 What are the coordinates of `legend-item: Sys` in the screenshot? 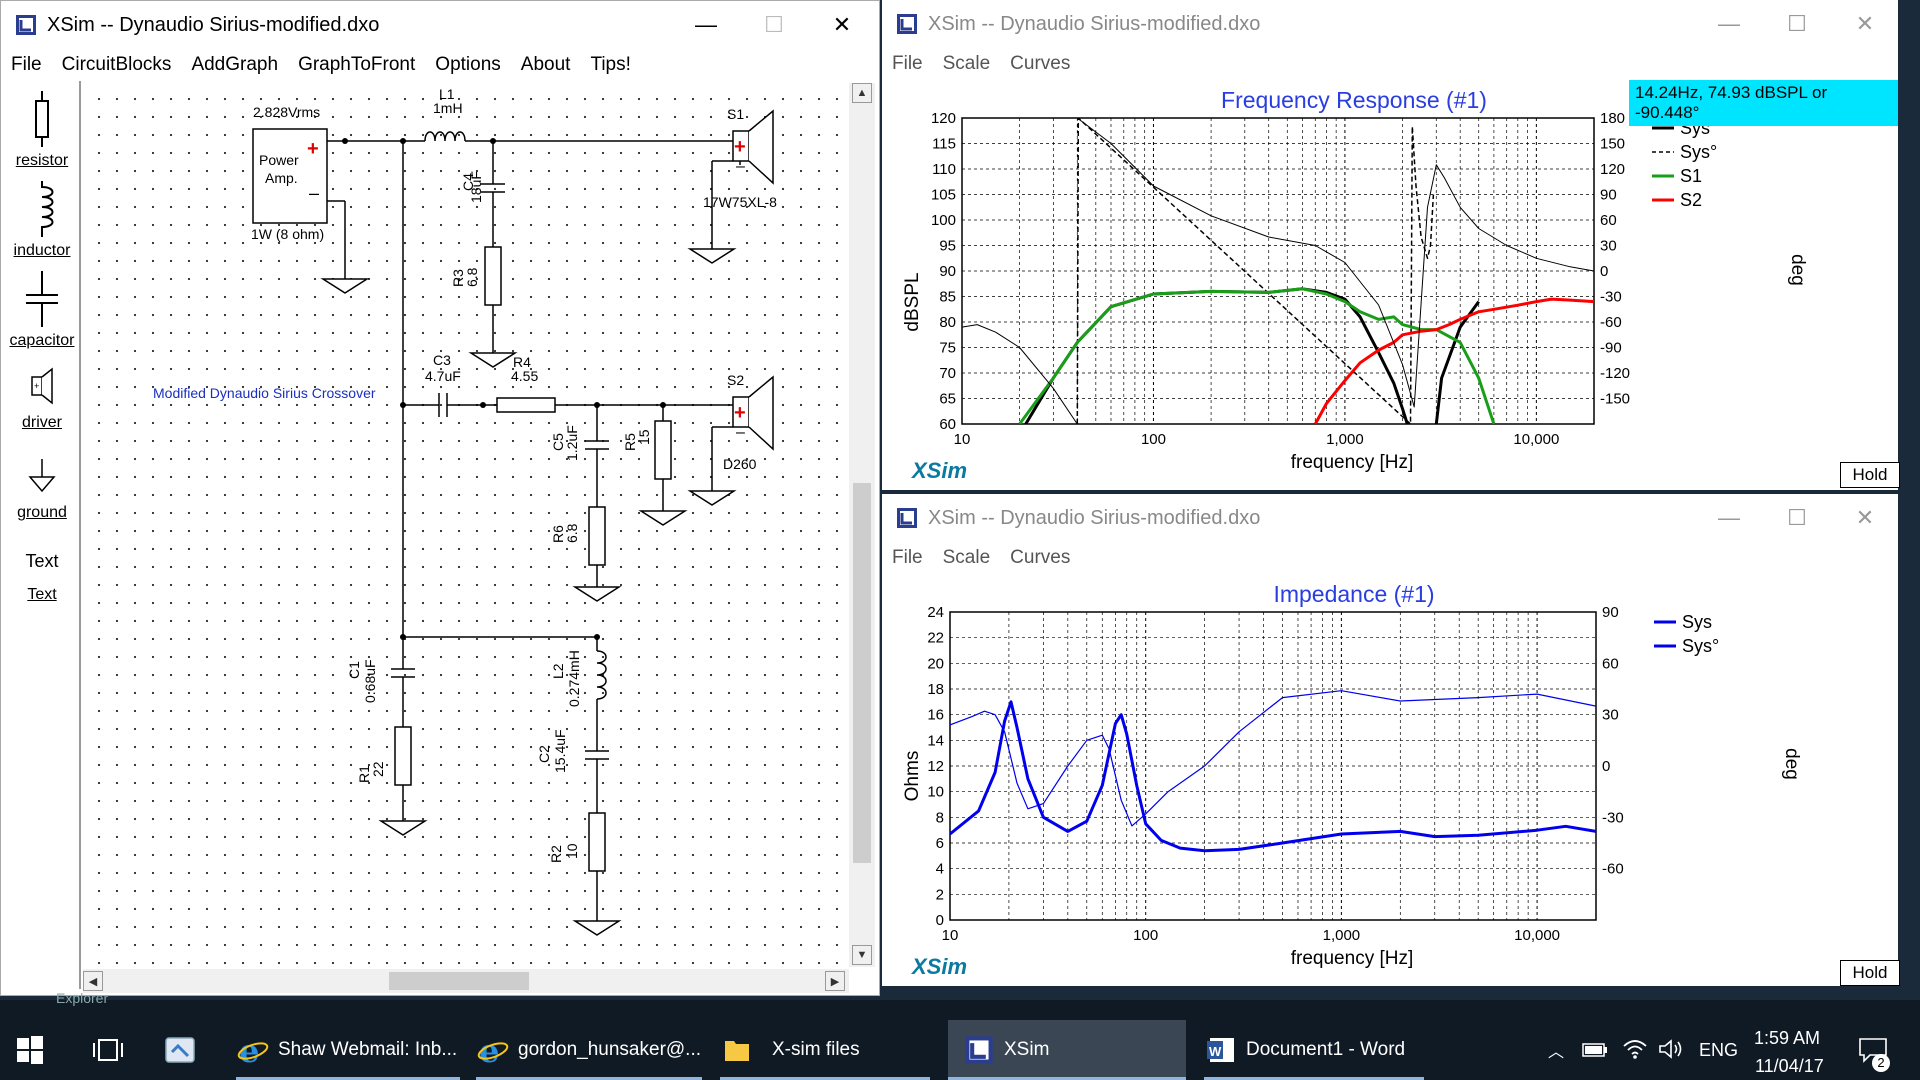 It's located at (1683, 622).